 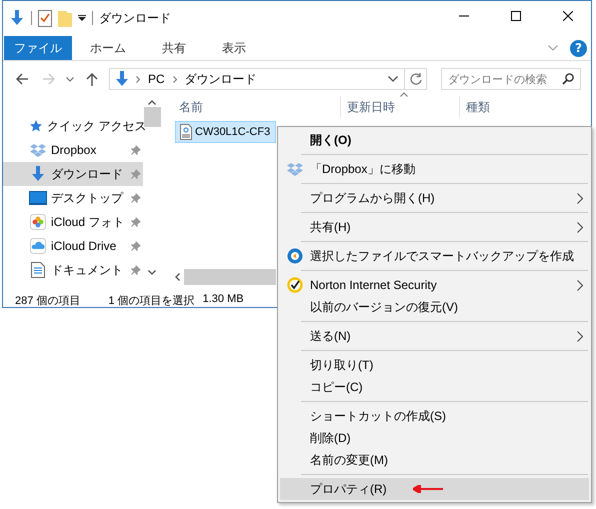 What do you see at coordinates (399, 107) in the screenshot?
I see `column-header: 更新日時` at bounding box center [399, 107].